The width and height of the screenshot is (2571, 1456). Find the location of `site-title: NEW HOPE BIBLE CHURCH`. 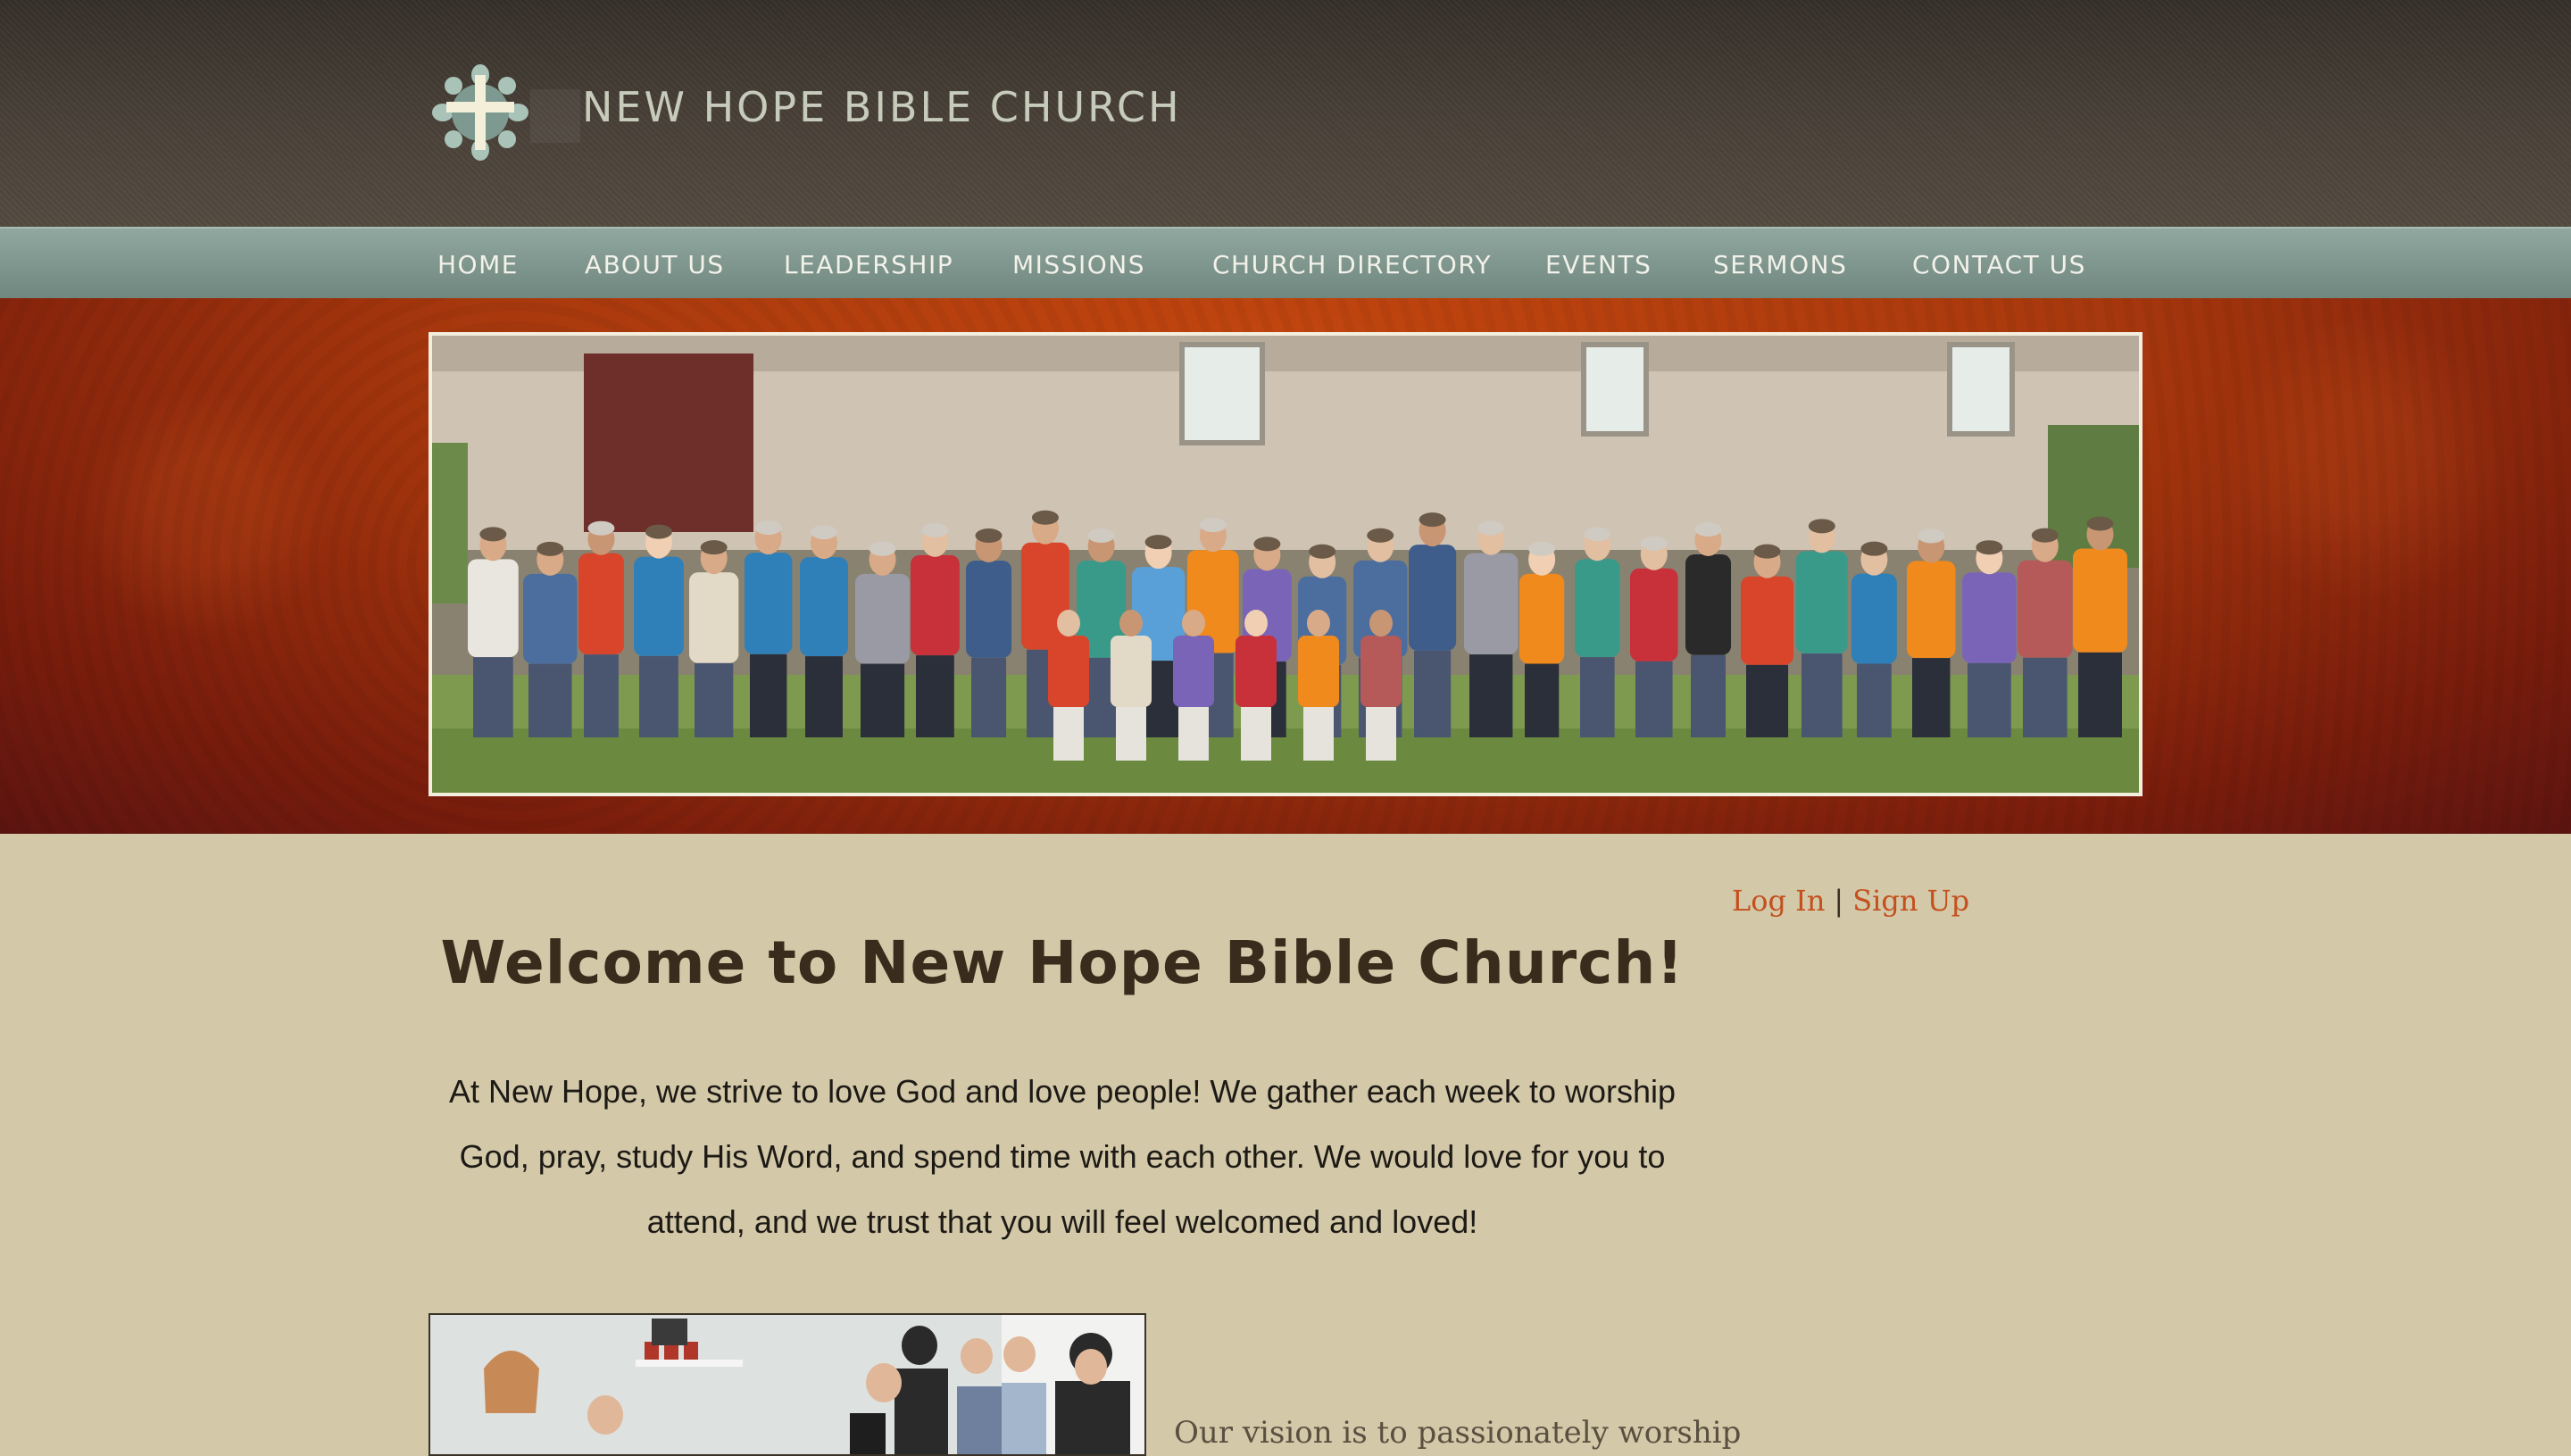

site-title: NEW HOPE BIBLE CHURCH is located at coordinates (882, 107).